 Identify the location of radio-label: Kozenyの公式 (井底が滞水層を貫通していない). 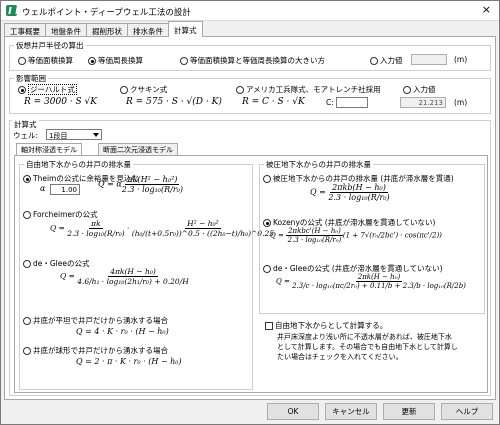
(354, 222).